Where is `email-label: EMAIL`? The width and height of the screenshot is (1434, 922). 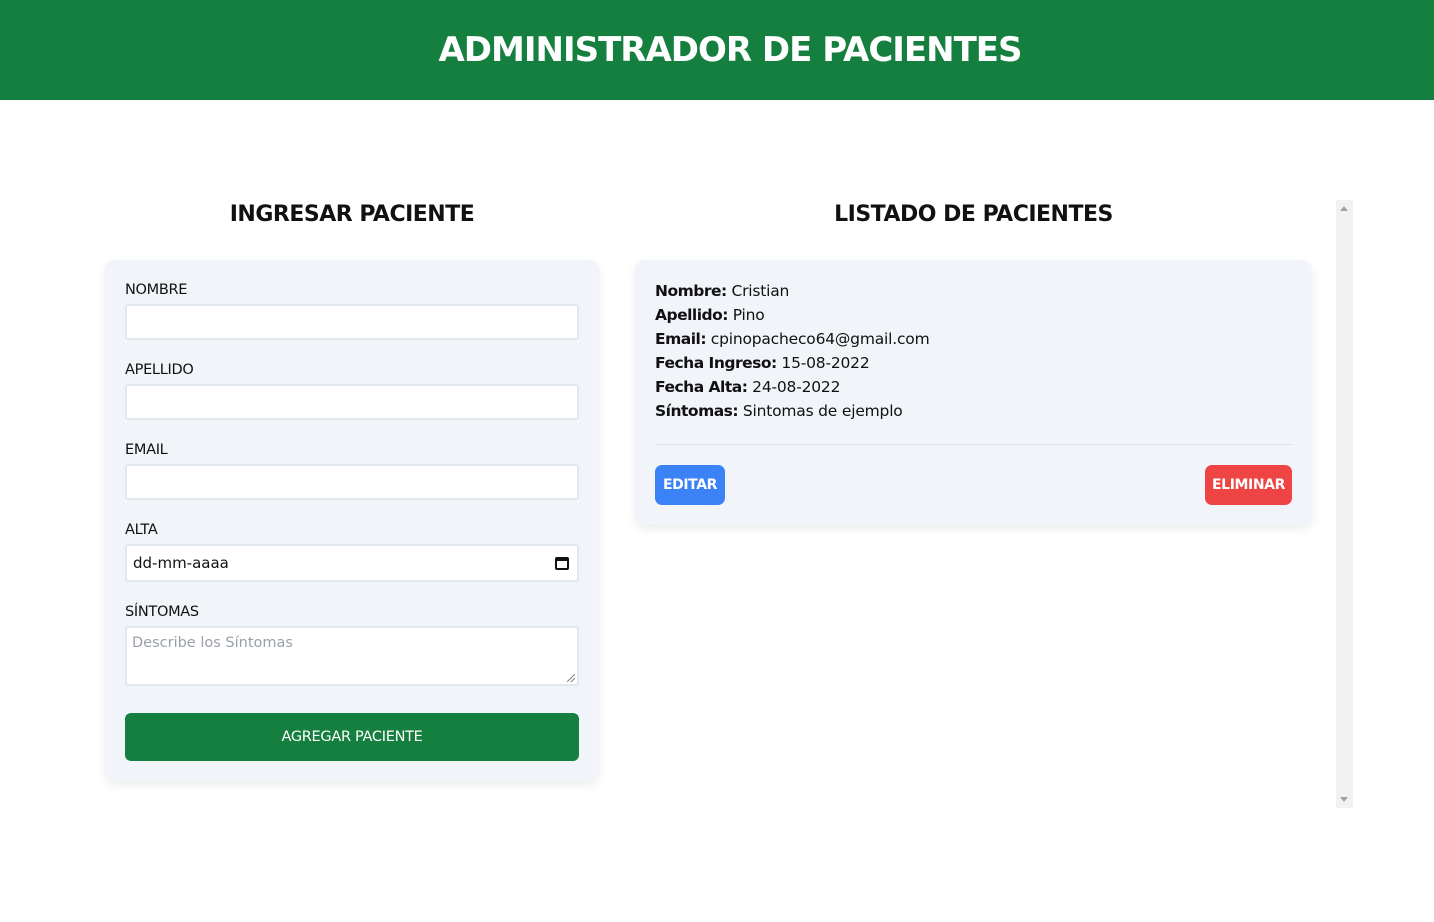
email-label: EMAIL is located at coordinates (146, 450).